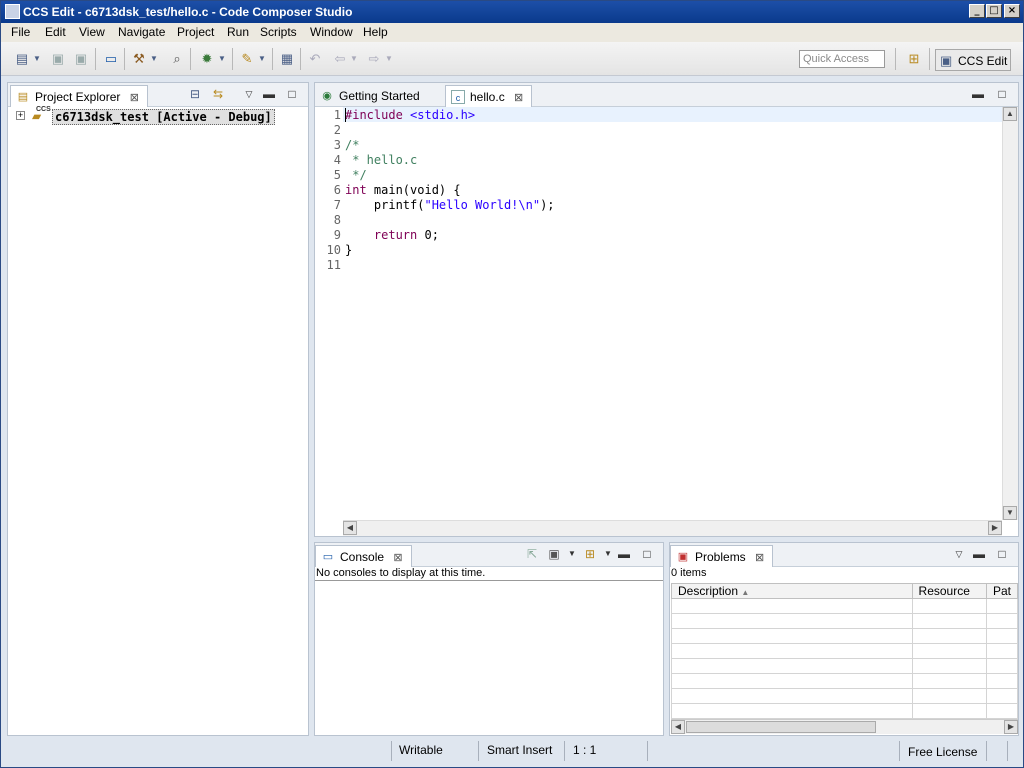  What do you see at coordinates (55, 32) in the screenshot?
I see `menu-edit: Edit` at bounding box center [55, 32].